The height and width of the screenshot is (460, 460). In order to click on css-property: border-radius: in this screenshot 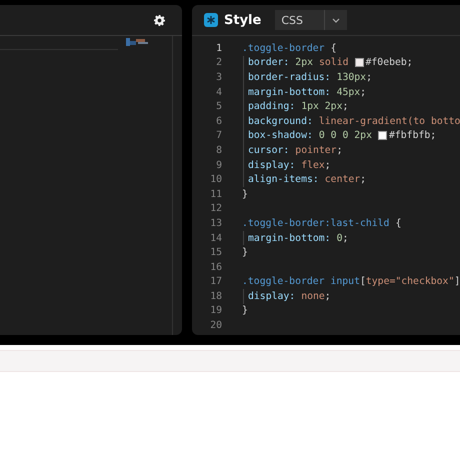, I will do `click(289, 77)`.